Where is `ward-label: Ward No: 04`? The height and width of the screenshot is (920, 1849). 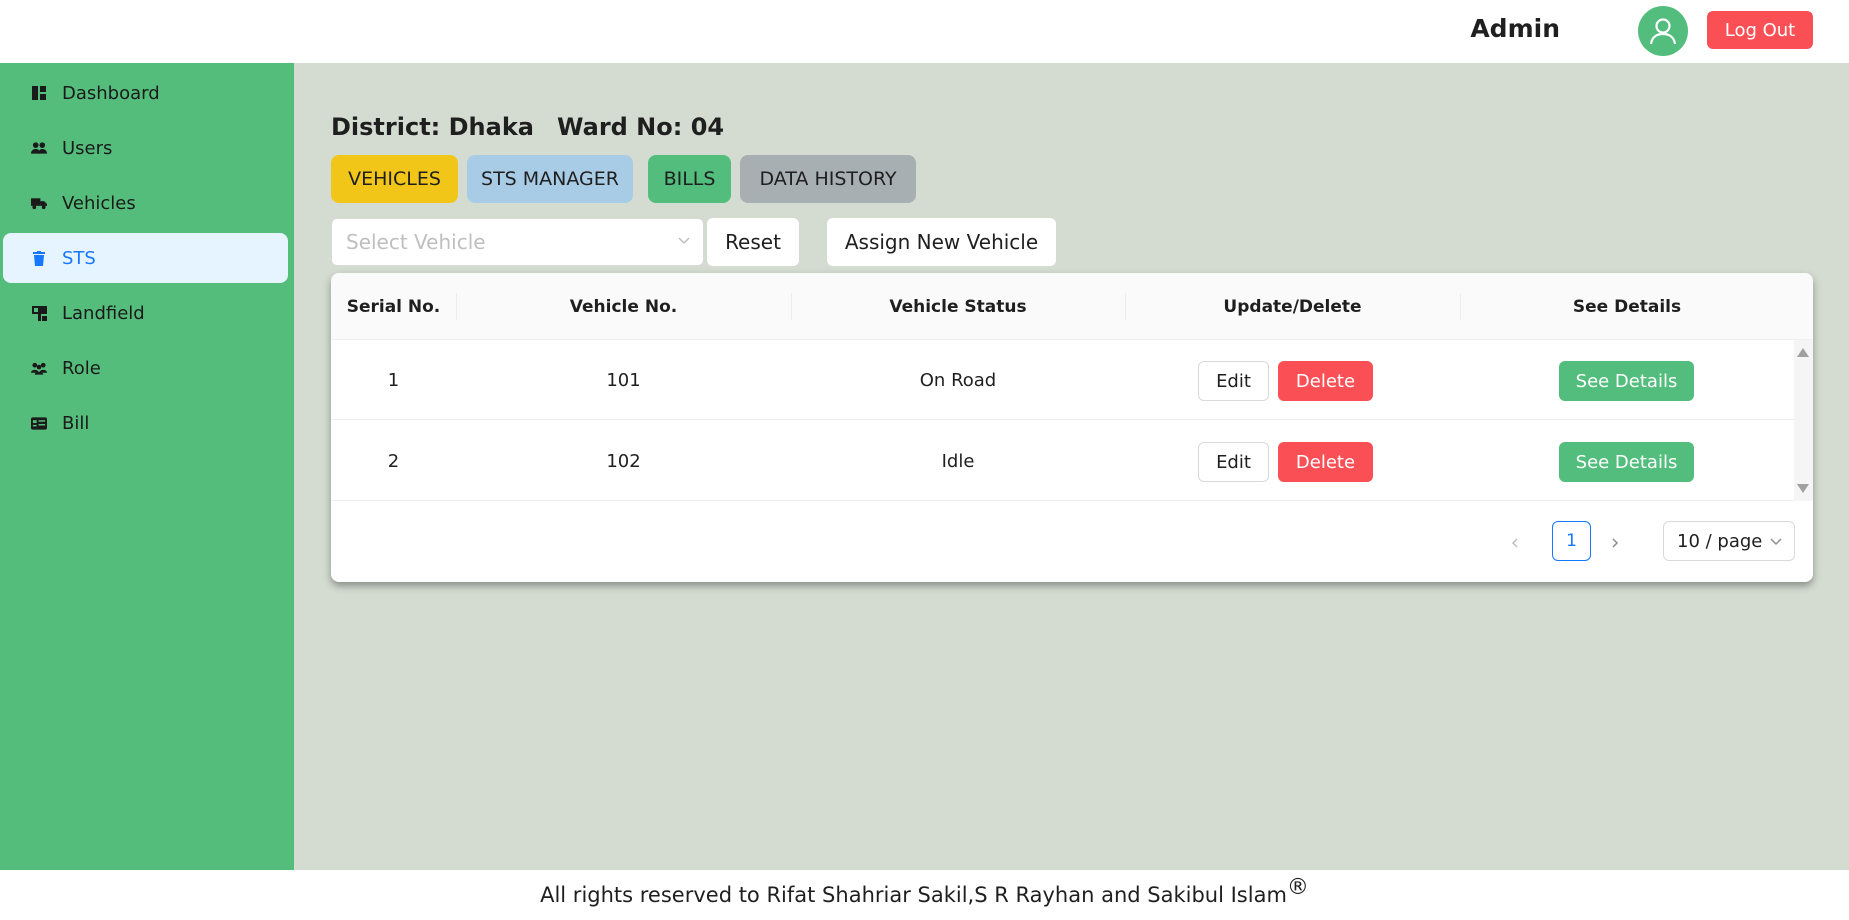 ward-label: Ward No: 04 is located at coordinates (641, 127).